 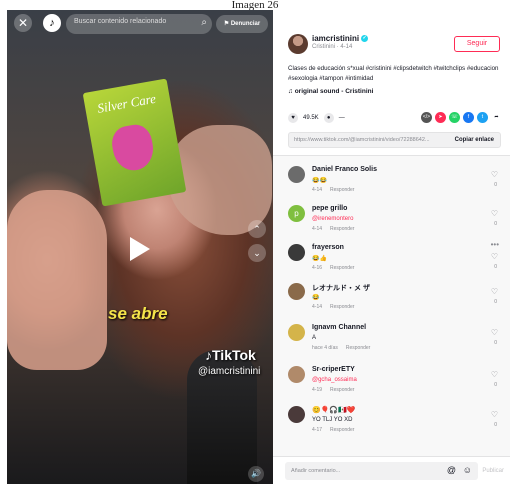 What do you see at coordinates (227, 24) in the screenshot?
I see `report-flag-icon: ⚑` at bounding box center [227, 24].